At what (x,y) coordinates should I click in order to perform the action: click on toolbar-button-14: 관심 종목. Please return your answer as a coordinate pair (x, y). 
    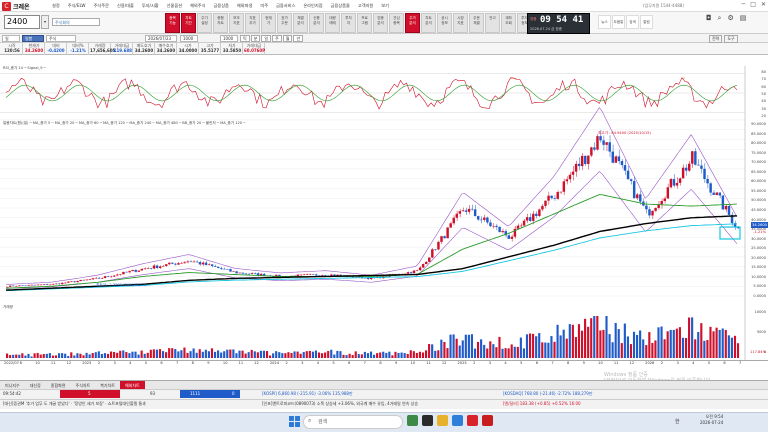
    Looking at the image, I should click on (396, 23).